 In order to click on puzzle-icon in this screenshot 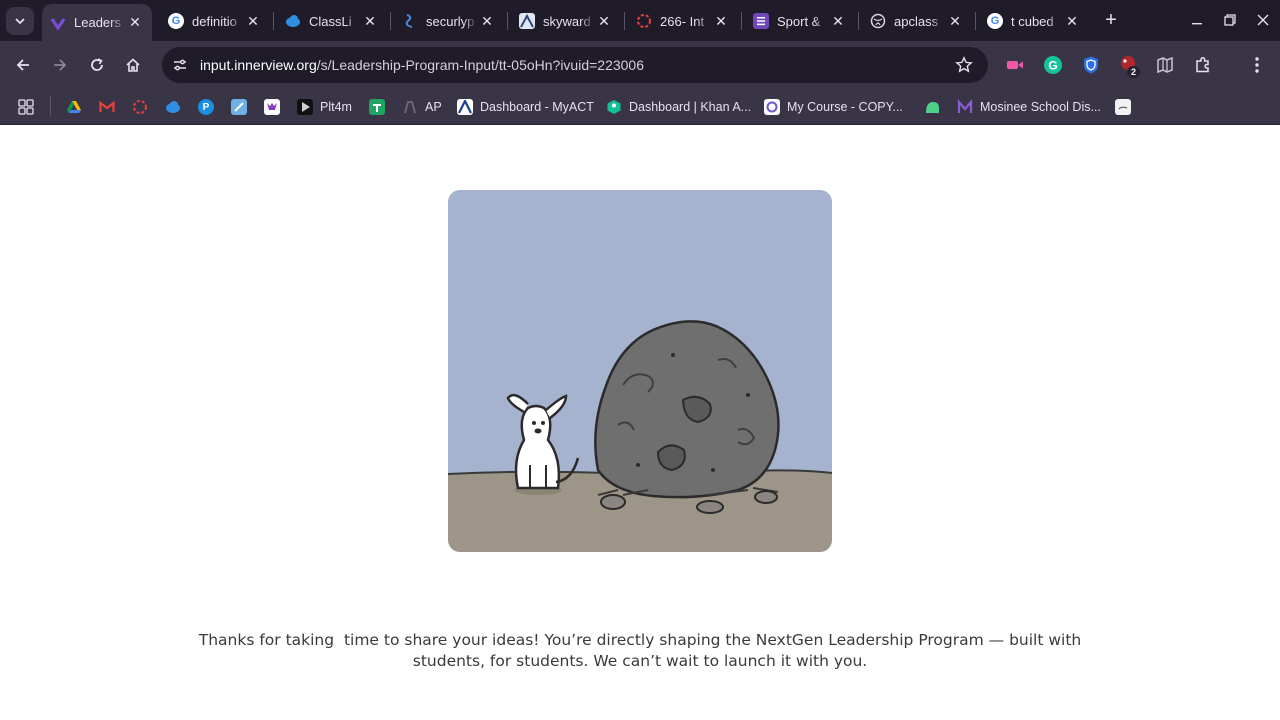, I will do `click(1202, 64)`.